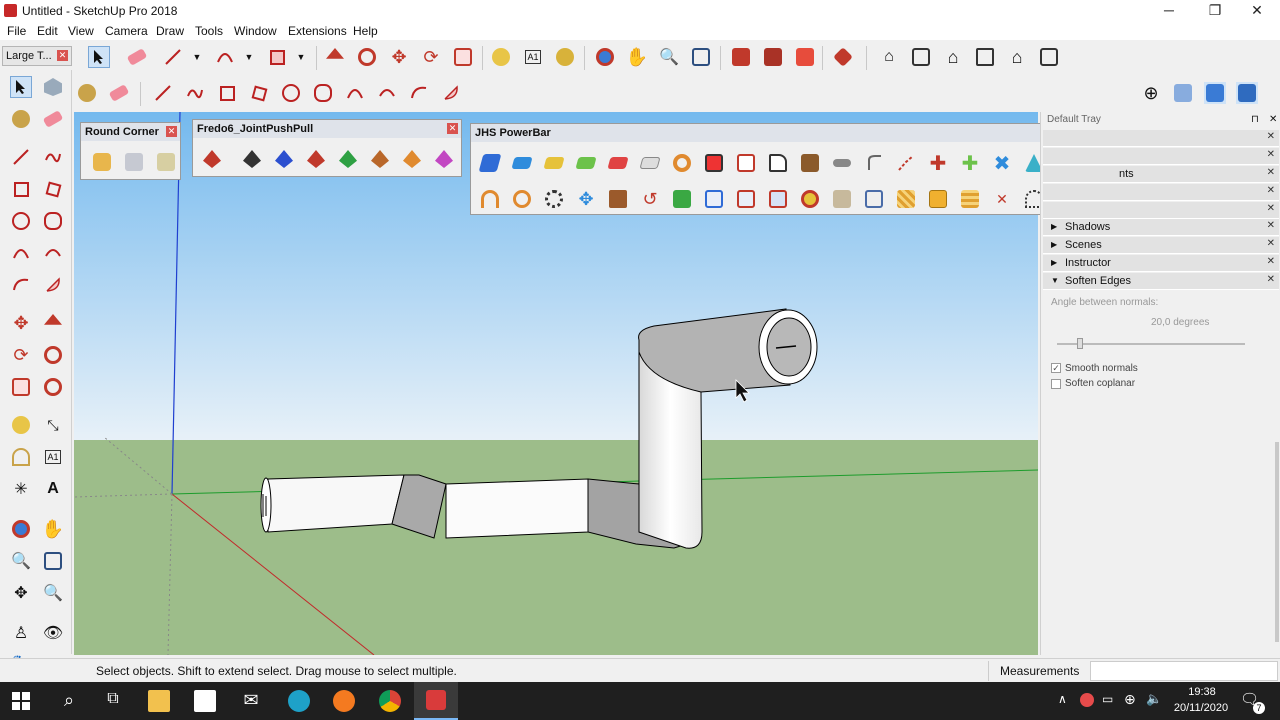 Image resolution: width=1280 pixels, height=720 pixels. Describe the element at coordinates (1062, 699) in the screenshot. I see `show-hidden-icons: ∧` at that location.